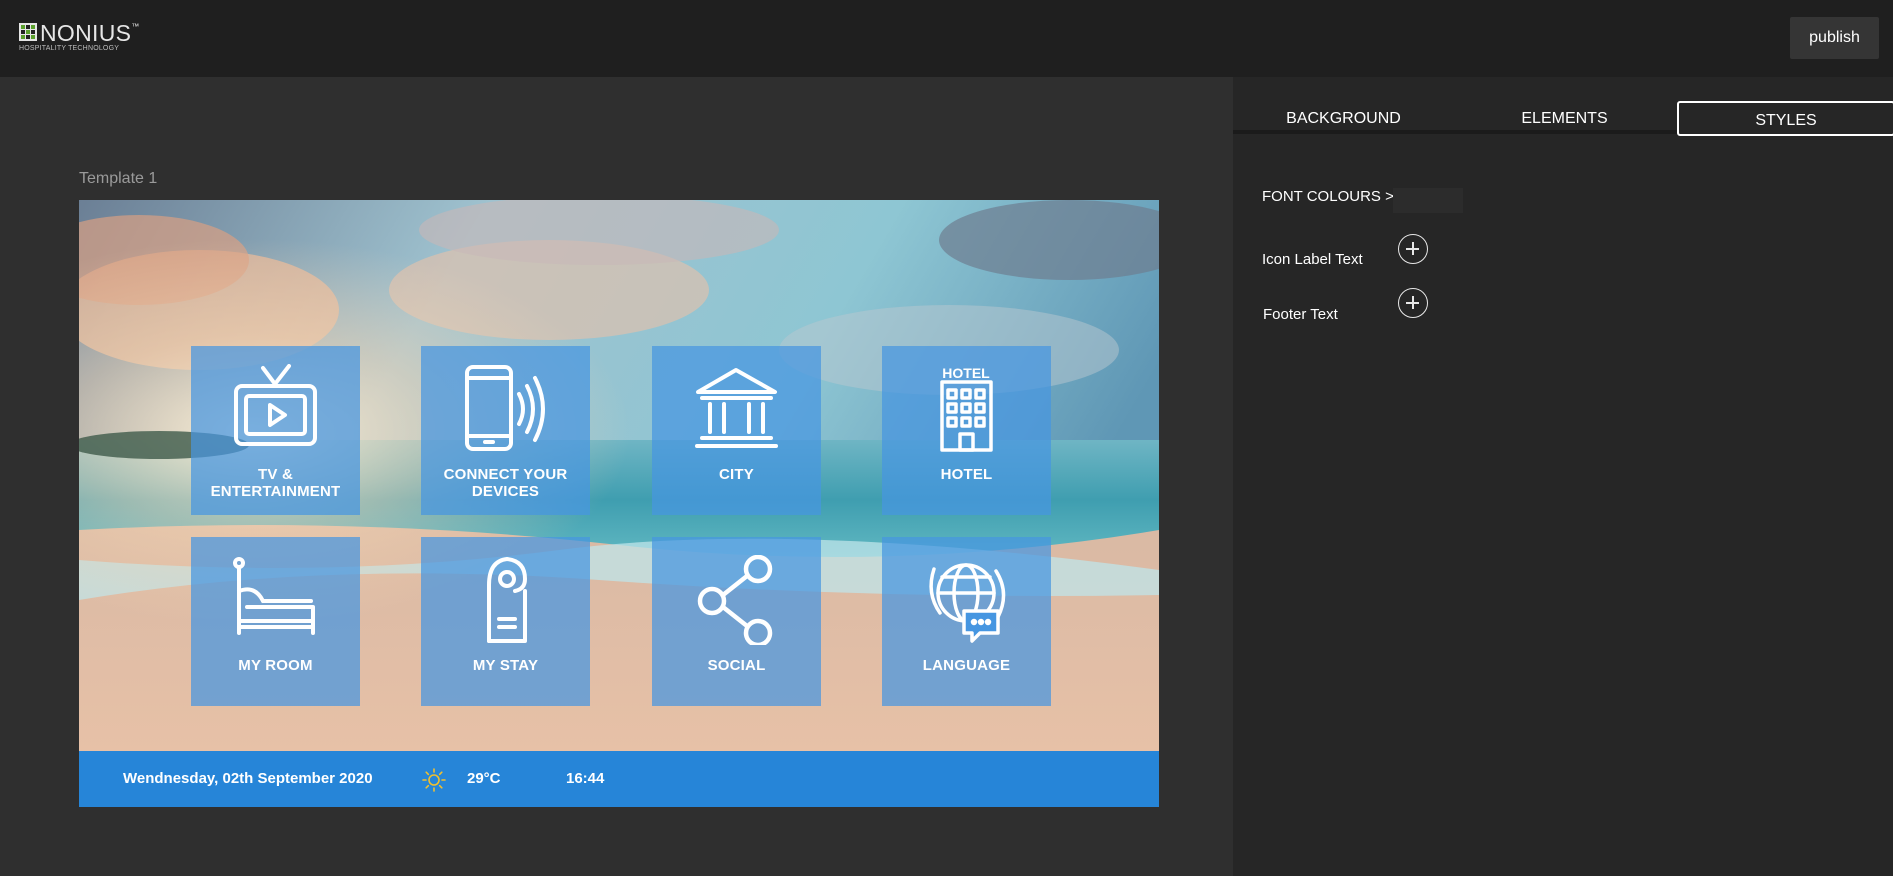  I want to click on tile-label: MY ROOM, so click(275, 665).